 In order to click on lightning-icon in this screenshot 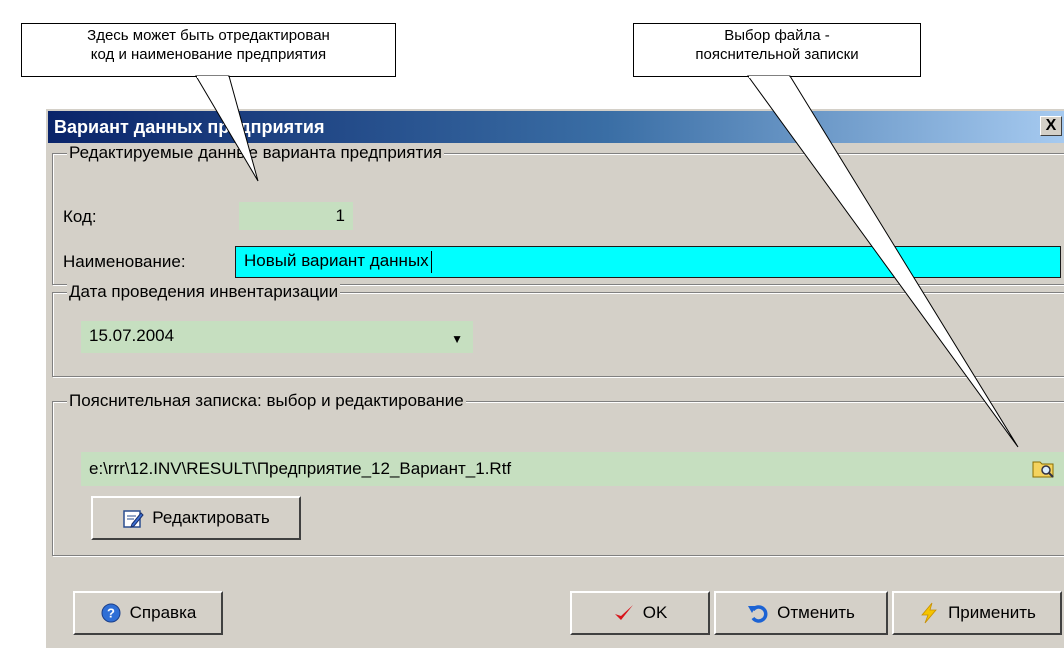, I will do `click(929, 613)`.